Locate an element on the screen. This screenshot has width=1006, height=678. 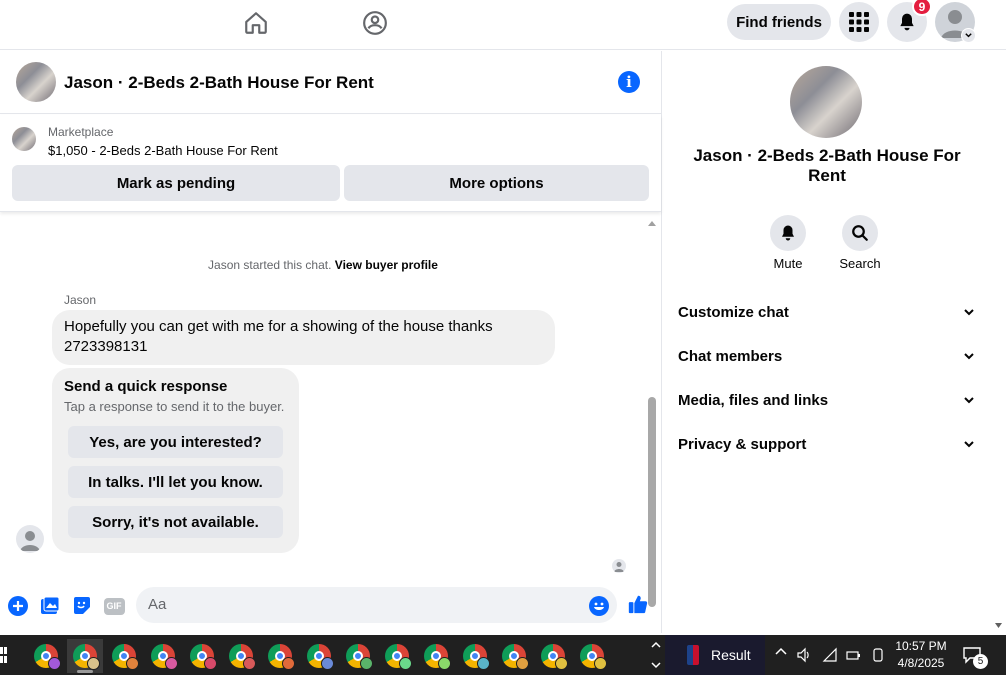
section-chat-members: Chat members is located at coordinates (827, 356).